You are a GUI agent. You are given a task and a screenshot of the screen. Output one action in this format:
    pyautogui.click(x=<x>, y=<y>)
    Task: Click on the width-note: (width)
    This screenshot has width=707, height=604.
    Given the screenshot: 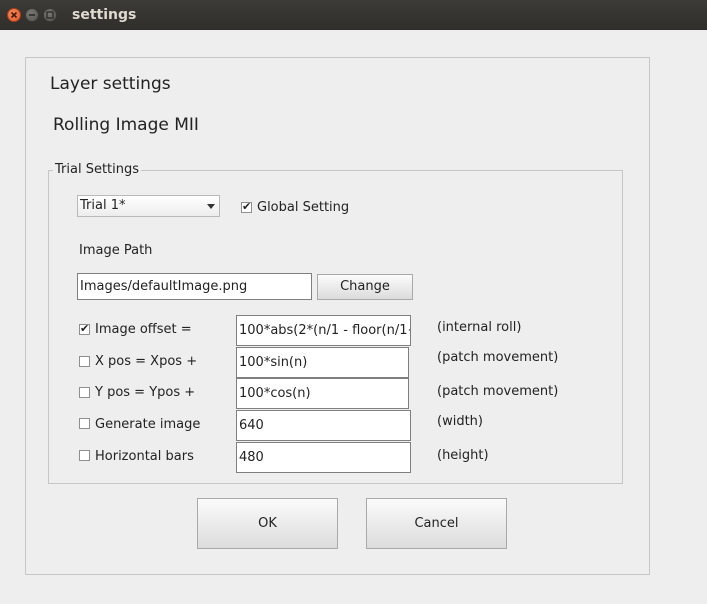 What is the action you would take?
    pyautogui.click(x=460, y=421)
    